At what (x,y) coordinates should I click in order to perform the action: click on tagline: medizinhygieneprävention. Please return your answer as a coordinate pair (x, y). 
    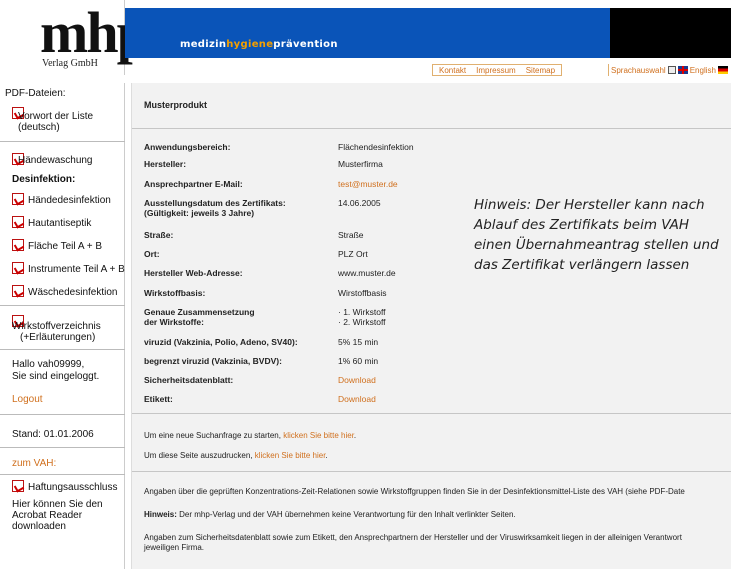
    Looking at the image, I should click on (259, 44).